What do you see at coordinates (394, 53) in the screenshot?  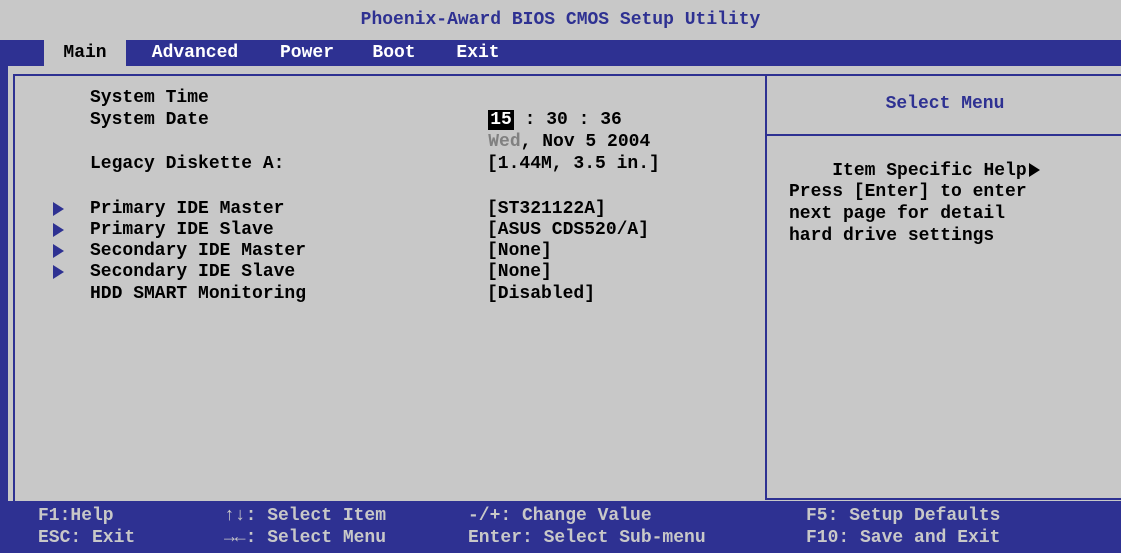 I see `tab-boot: Boot` at bounding box center [394, 53].